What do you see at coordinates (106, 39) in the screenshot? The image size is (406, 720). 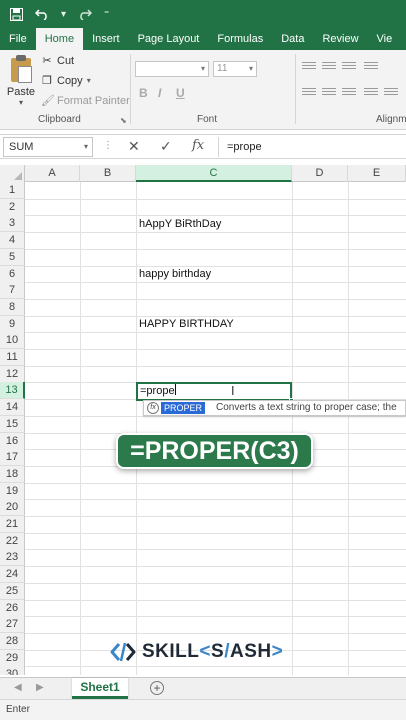 I see `tab-insert: Insert` at bounding box center [106, 39].